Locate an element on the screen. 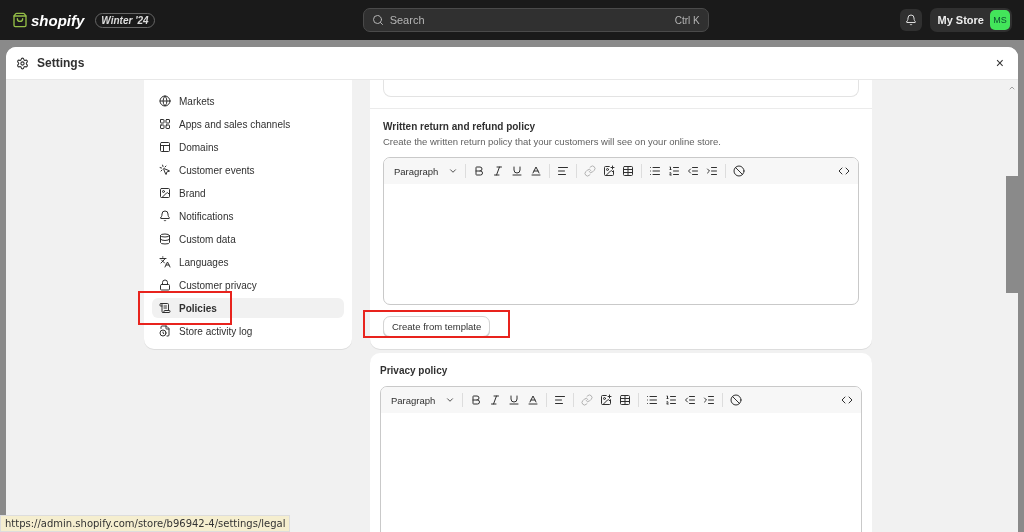  lock-icon is located at coordinates (165, 285).